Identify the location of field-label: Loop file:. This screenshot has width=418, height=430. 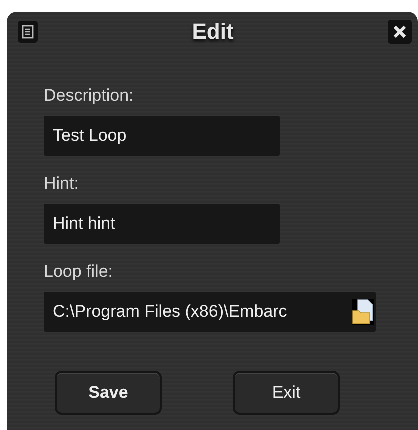
(79, 272).